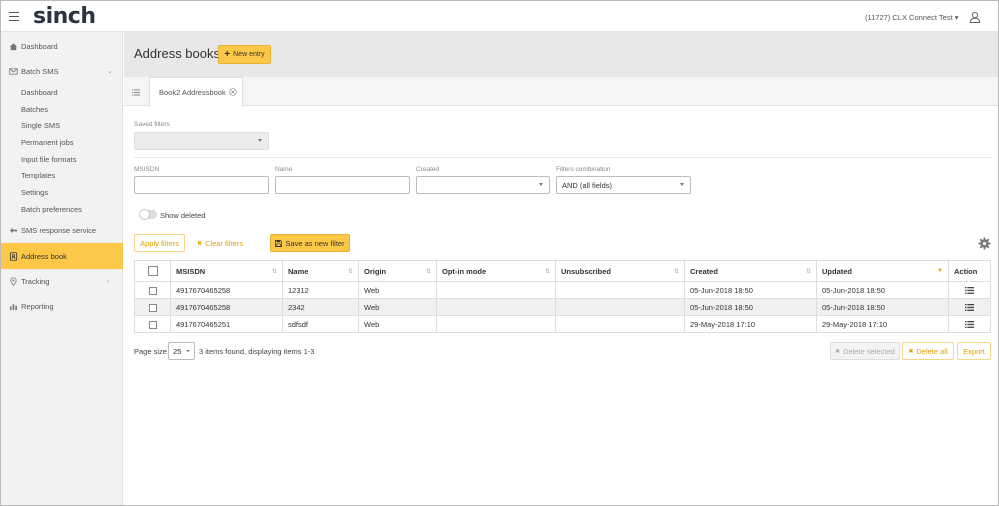 The image size is (999, 506). Describe the element at coordinates (586, 271) in the screenshot. I see `column-label: Unsubscribed` at that location.